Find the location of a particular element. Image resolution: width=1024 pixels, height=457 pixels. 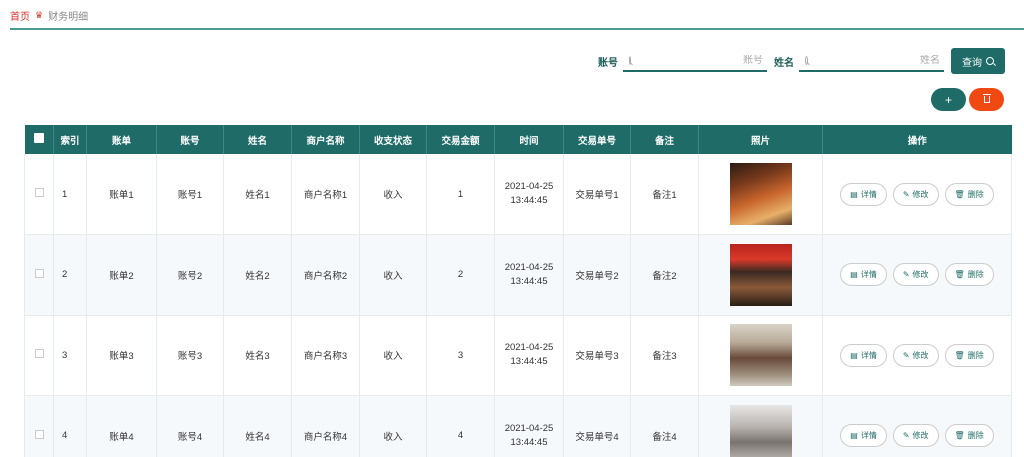

row-name: 姓名3 is located at coordinates (257, 355).